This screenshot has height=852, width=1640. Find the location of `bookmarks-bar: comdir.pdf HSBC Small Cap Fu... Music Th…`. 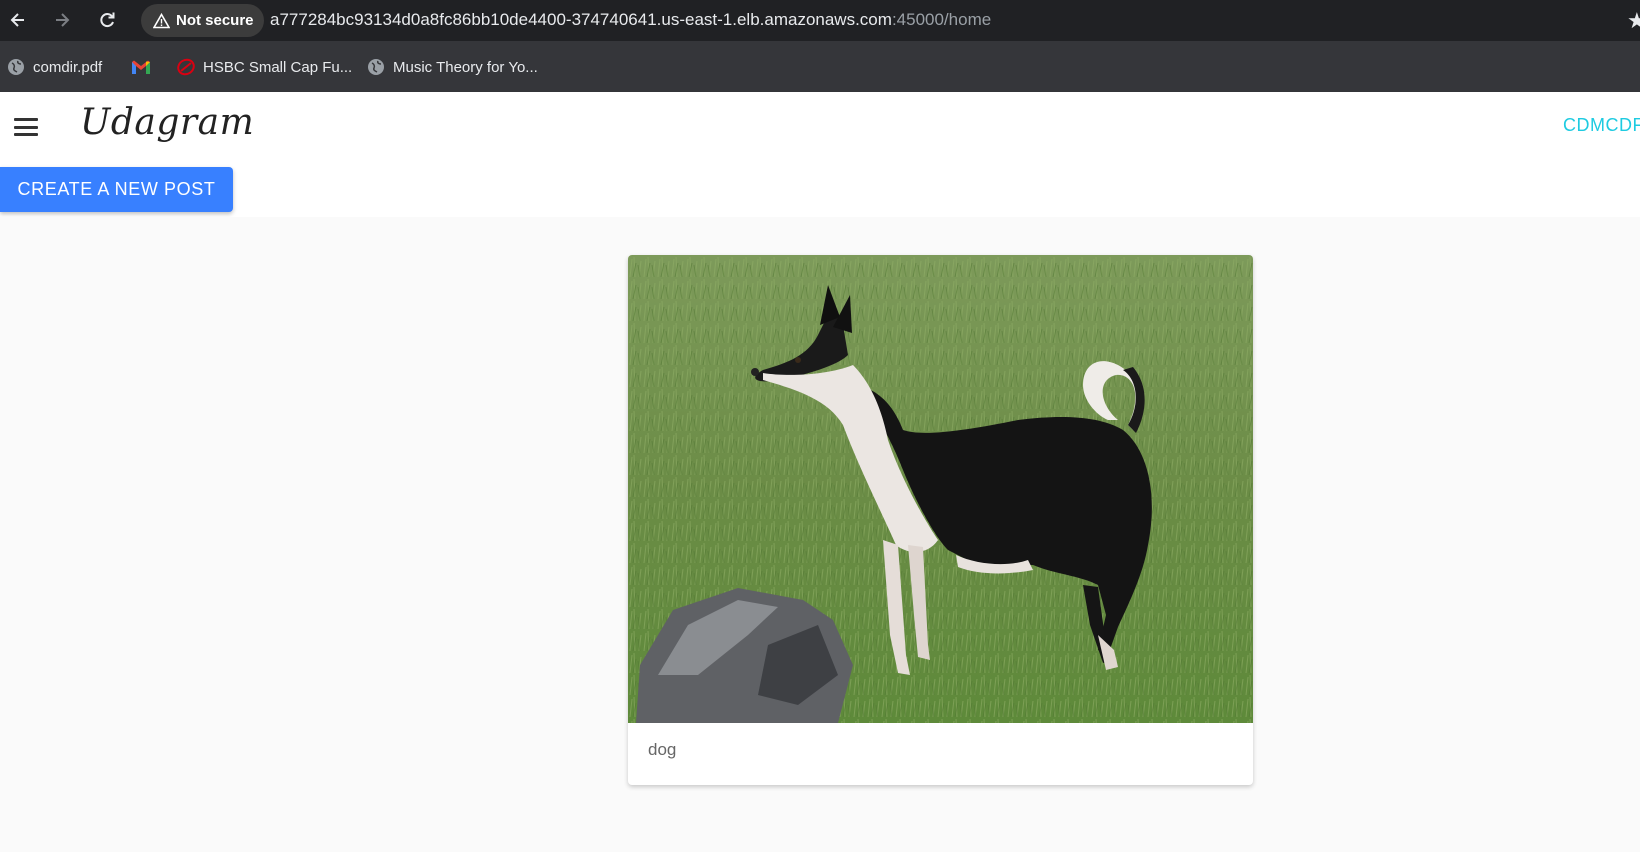

bookmarks-bar: comdir.pdf HSBC Small Cap Fu... Music Th… is located at coordinates (820, 66).